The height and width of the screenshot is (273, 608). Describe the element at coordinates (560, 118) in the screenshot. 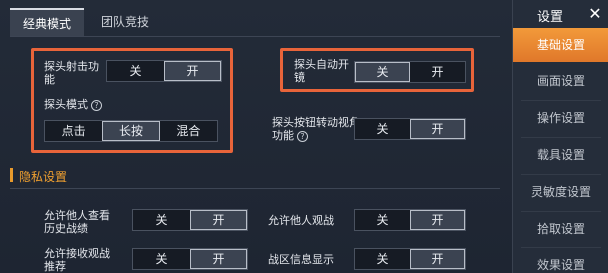

I see `sidebar-item-controls: 操作设置` at that location.